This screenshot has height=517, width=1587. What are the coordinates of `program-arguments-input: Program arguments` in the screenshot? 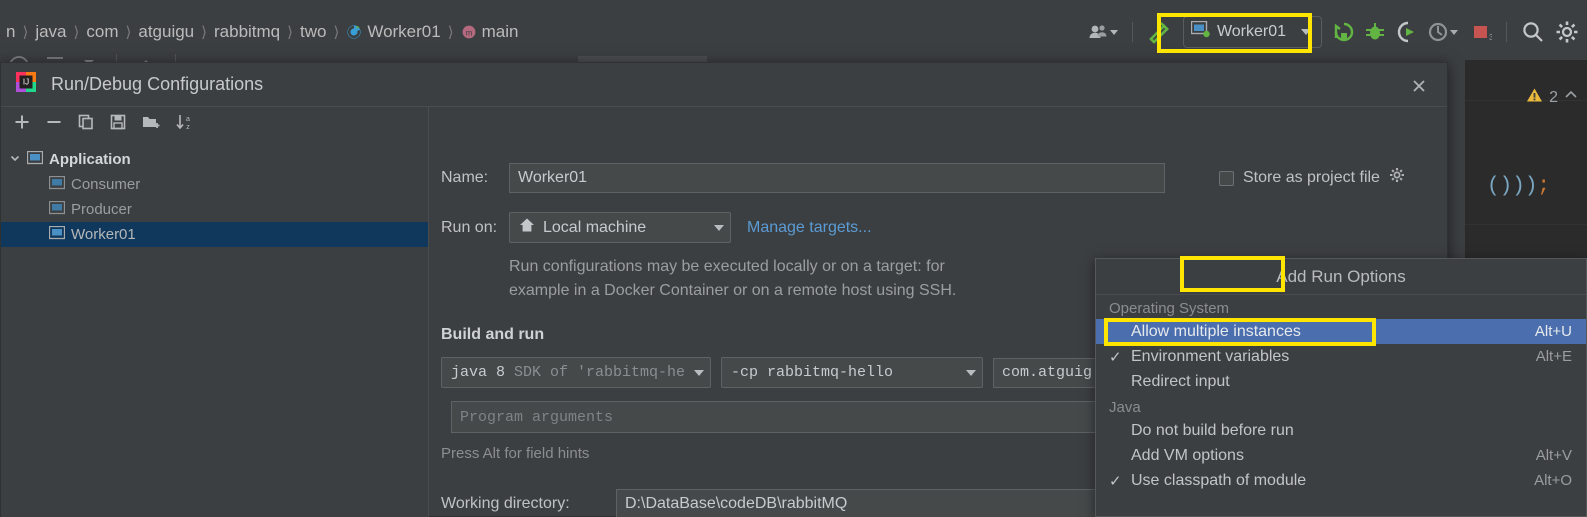 It's located at (781, 417).